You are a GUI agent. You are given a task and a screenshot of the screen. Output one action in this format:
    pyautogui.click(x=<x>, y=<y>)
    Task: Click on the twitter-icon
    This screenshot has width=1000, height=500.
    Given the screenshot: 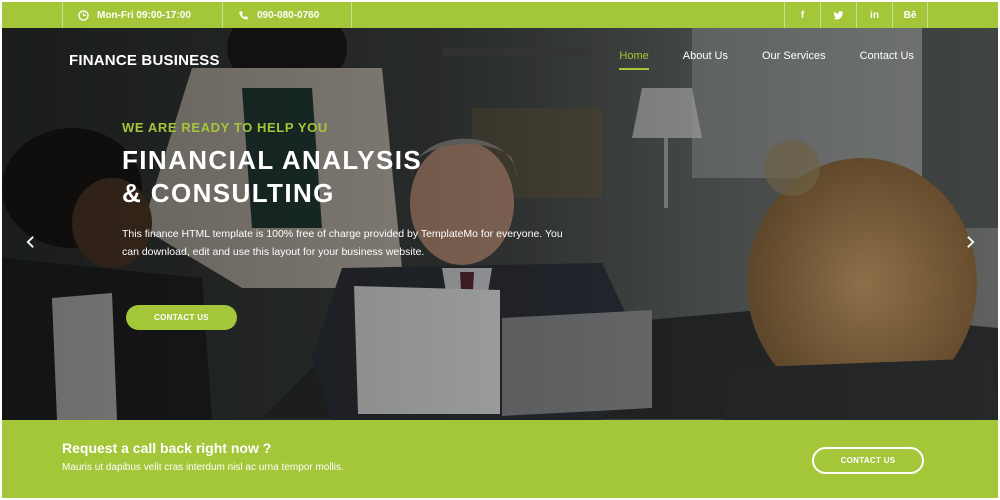 What is the action you would take?
    pyautogui.click(x=838, y=15)
    